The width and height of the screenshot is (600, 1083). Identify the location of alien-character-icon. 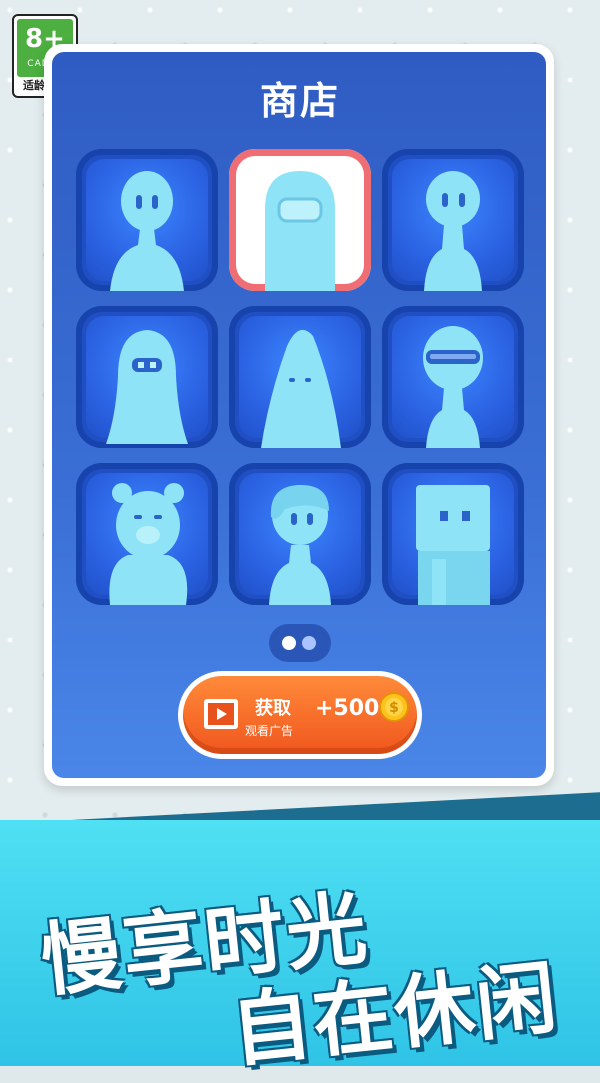
(453, 231).